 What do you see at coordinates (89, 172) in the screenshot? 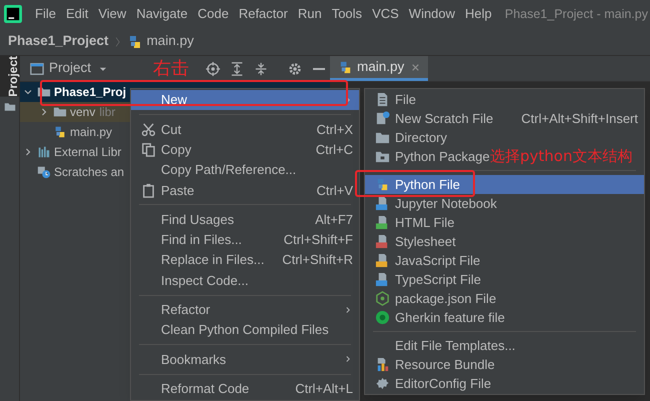
I see `tree-label: Scratches an` at bounding box center [89, 172].